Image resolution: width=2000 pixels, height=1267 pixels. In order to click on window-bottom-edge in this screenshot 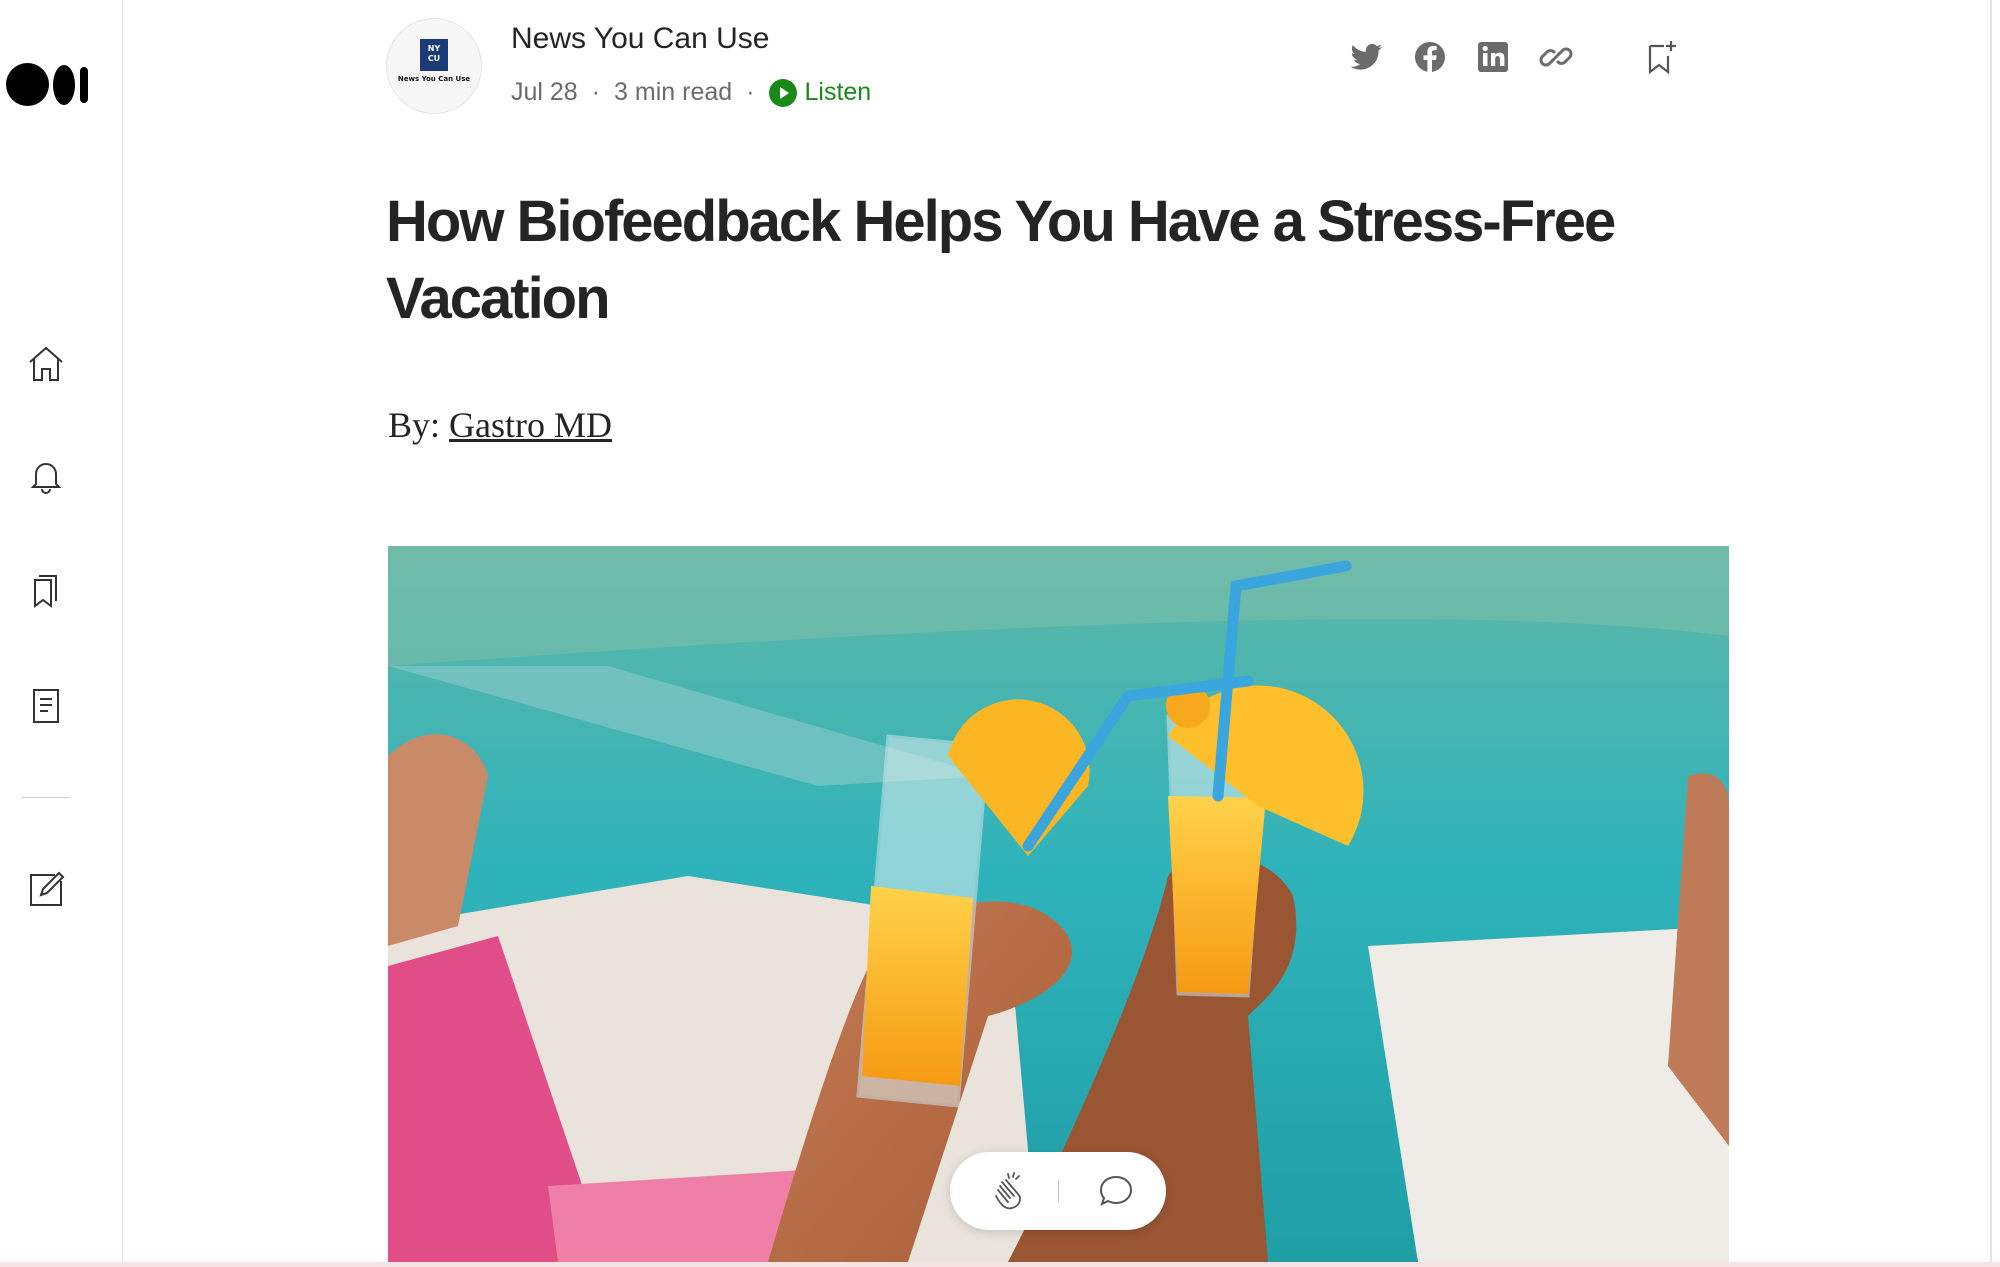, I will do `click(1000, 1264)`.